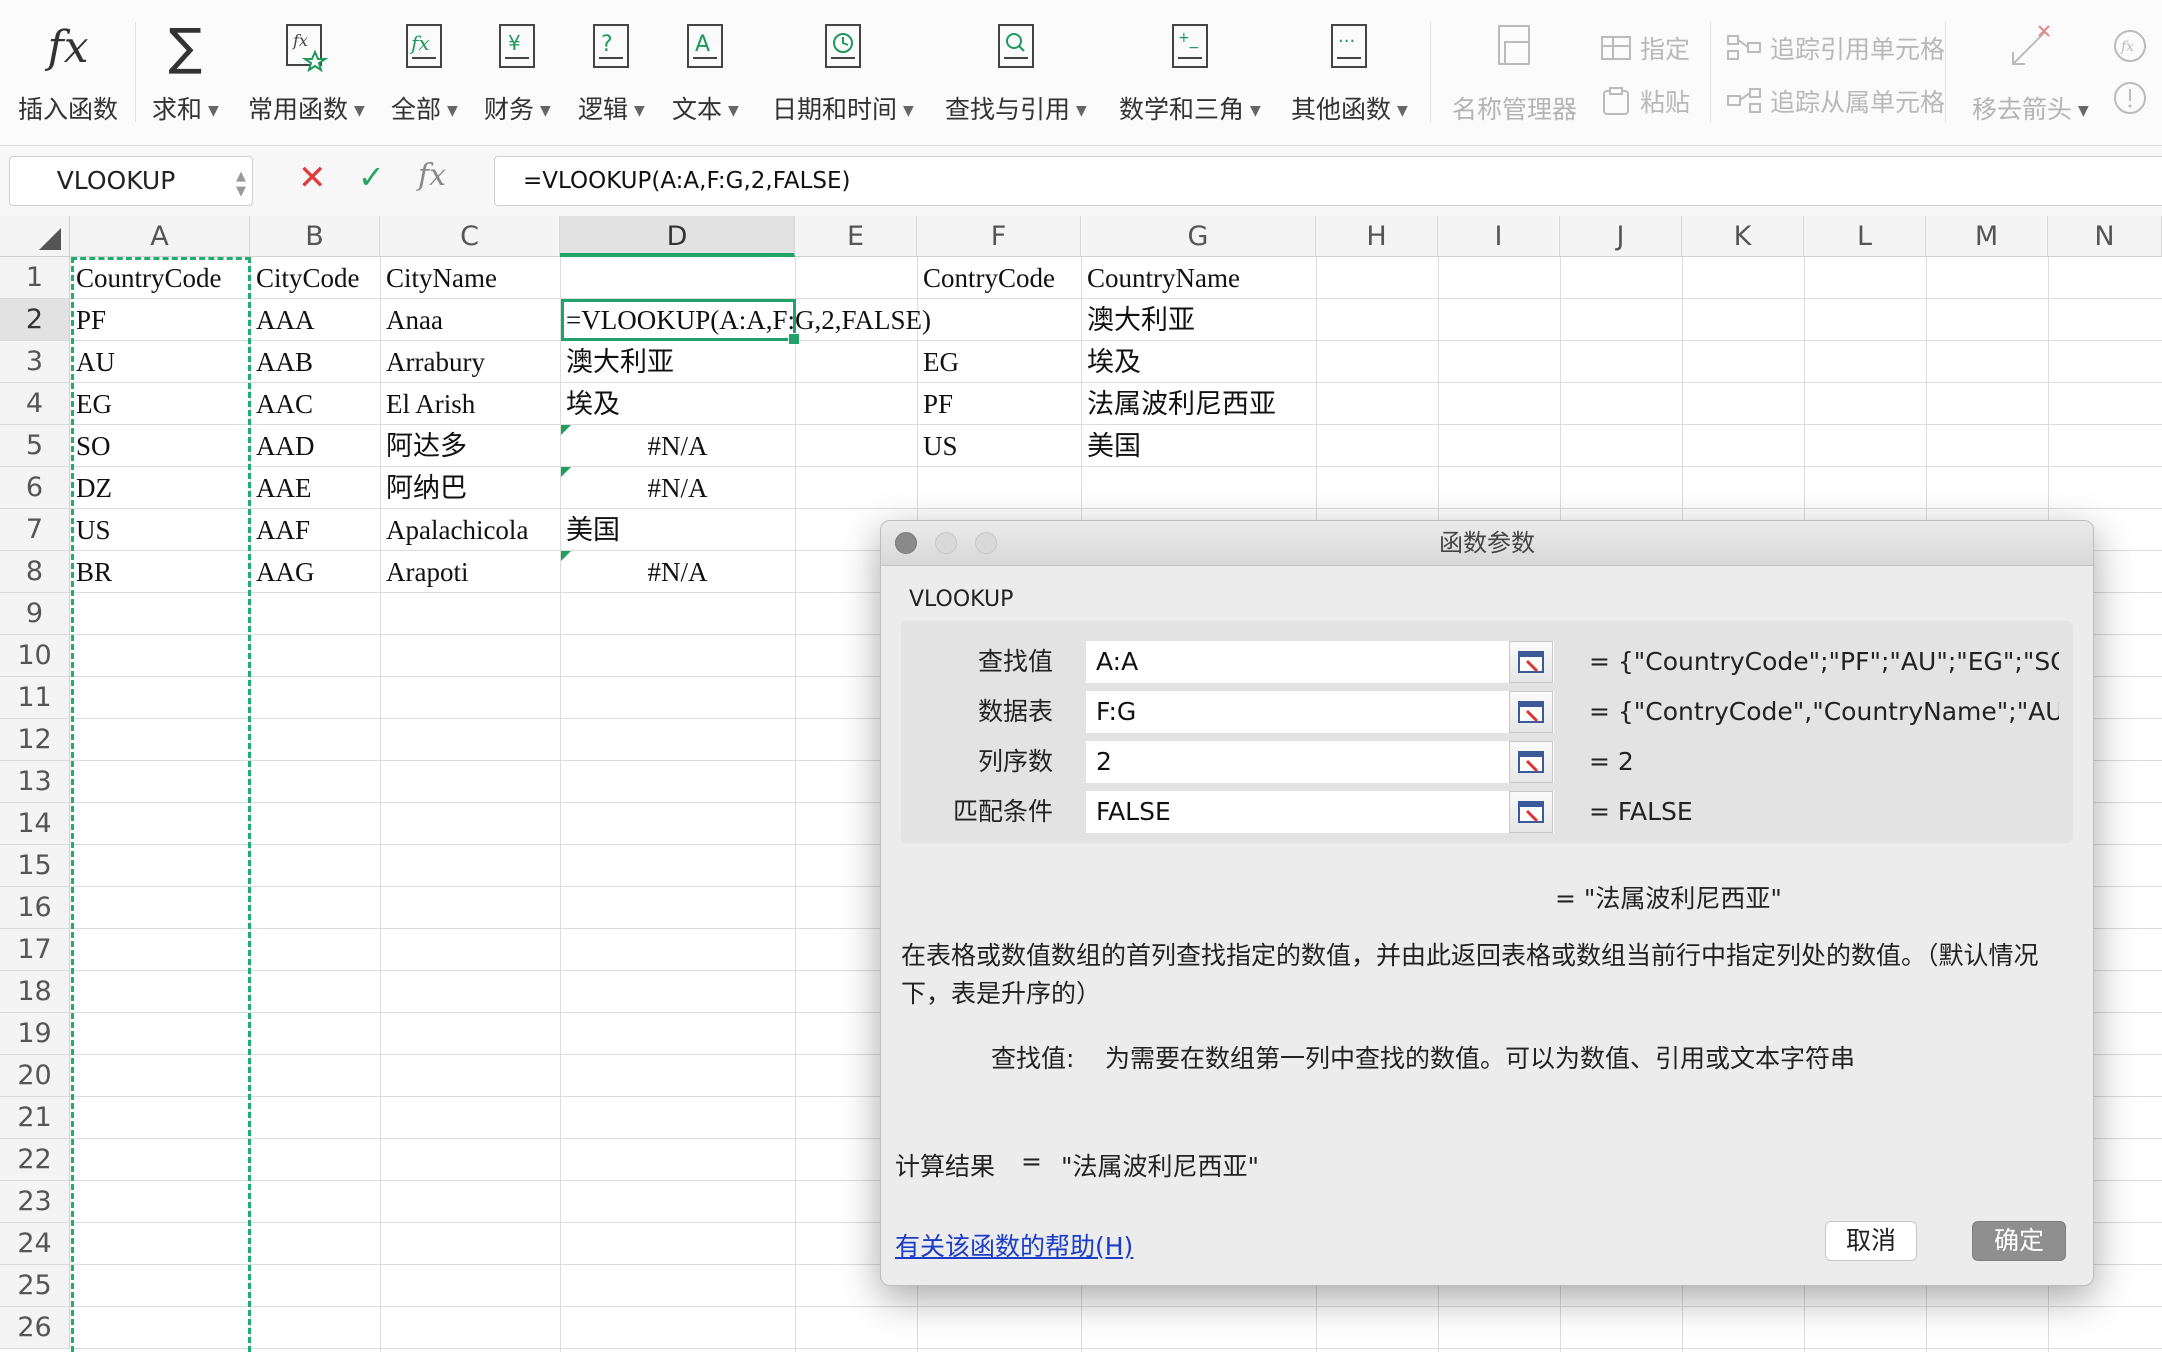  I want to click on cancel-formula-icon: ✕, so click(312, 178).